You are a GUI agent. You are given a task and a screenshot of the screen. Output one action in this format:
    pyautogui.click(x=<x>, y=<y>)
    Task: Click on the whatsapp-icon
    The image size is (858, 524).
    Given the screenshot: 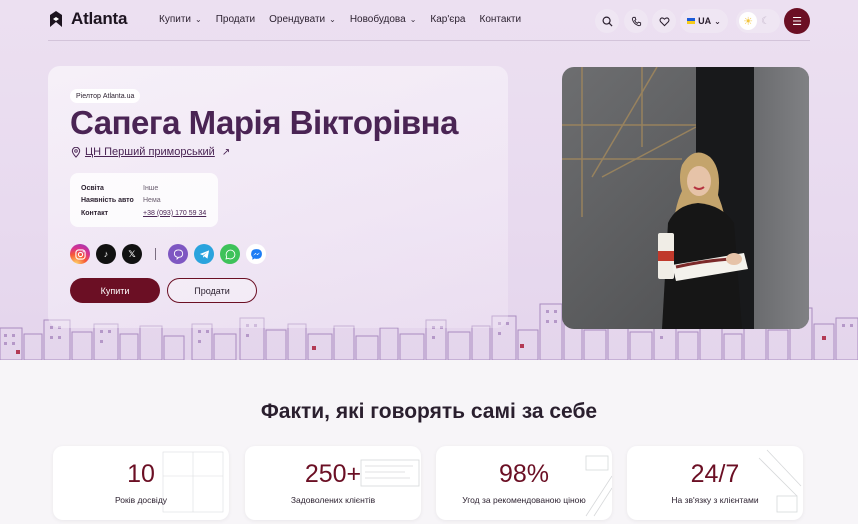 What is the action you would take?
    pyautogui.click(x=230, y=254)
    